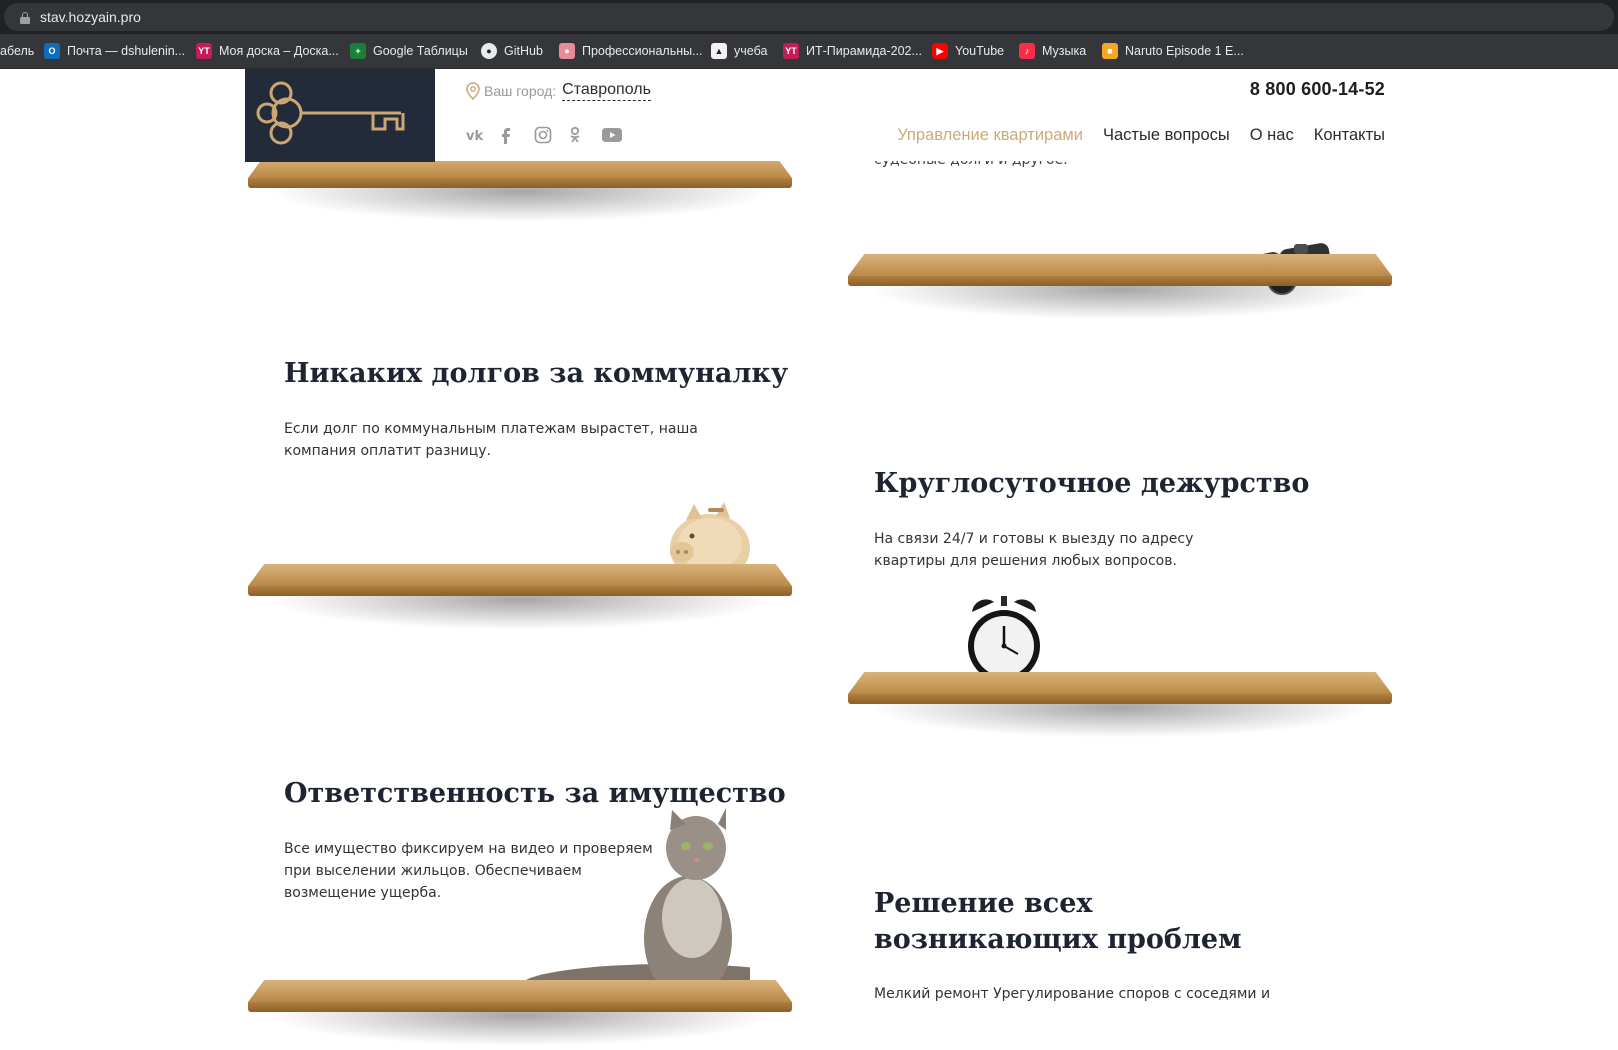 This screenshot has width=1618, height=1050. I want to click on youtube-icon, so click(619, 135).